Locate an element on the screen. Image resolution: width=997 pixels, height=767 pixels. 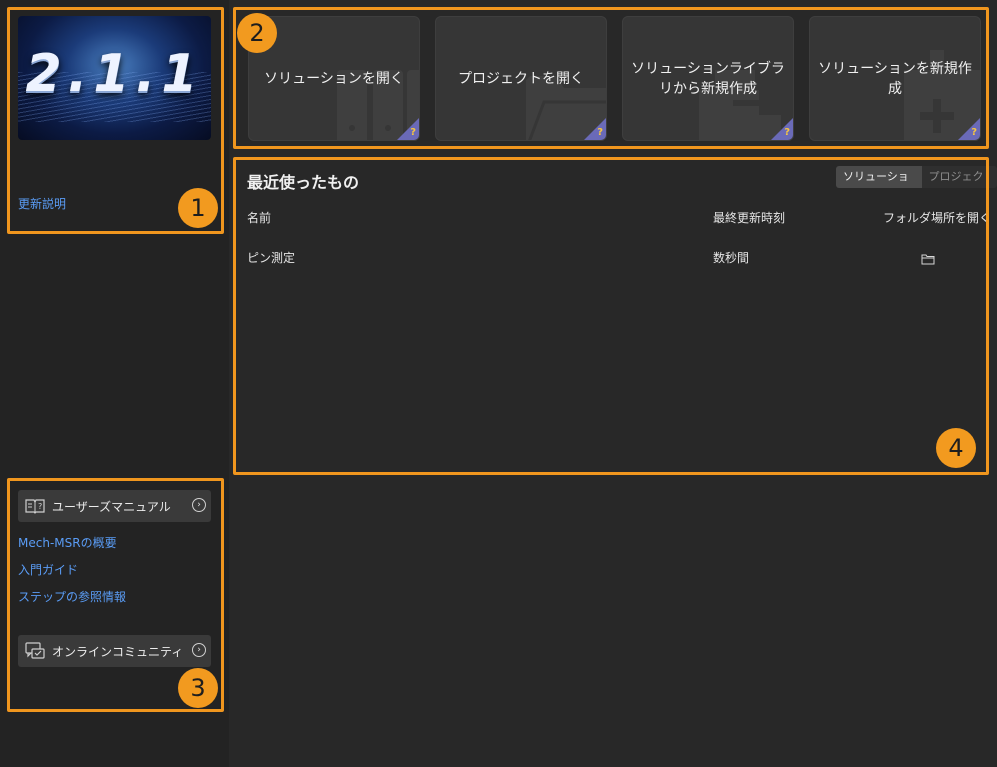
new-solution-card: ソリューションを新規作成 ? is located at coordinates (895, 78).